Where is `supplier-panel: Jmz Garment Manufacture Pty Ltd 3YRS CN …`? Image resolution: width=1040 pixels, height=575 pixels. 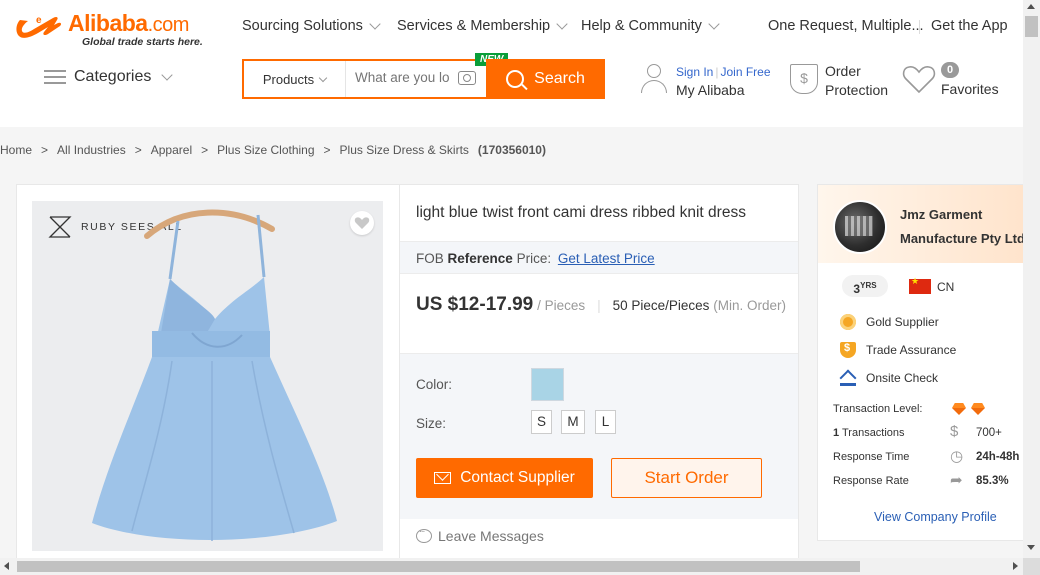 supplier-panel: Jmz Garment Manufacture Pty Ltd 3YRS CN … is located at coordinates (921, 362).